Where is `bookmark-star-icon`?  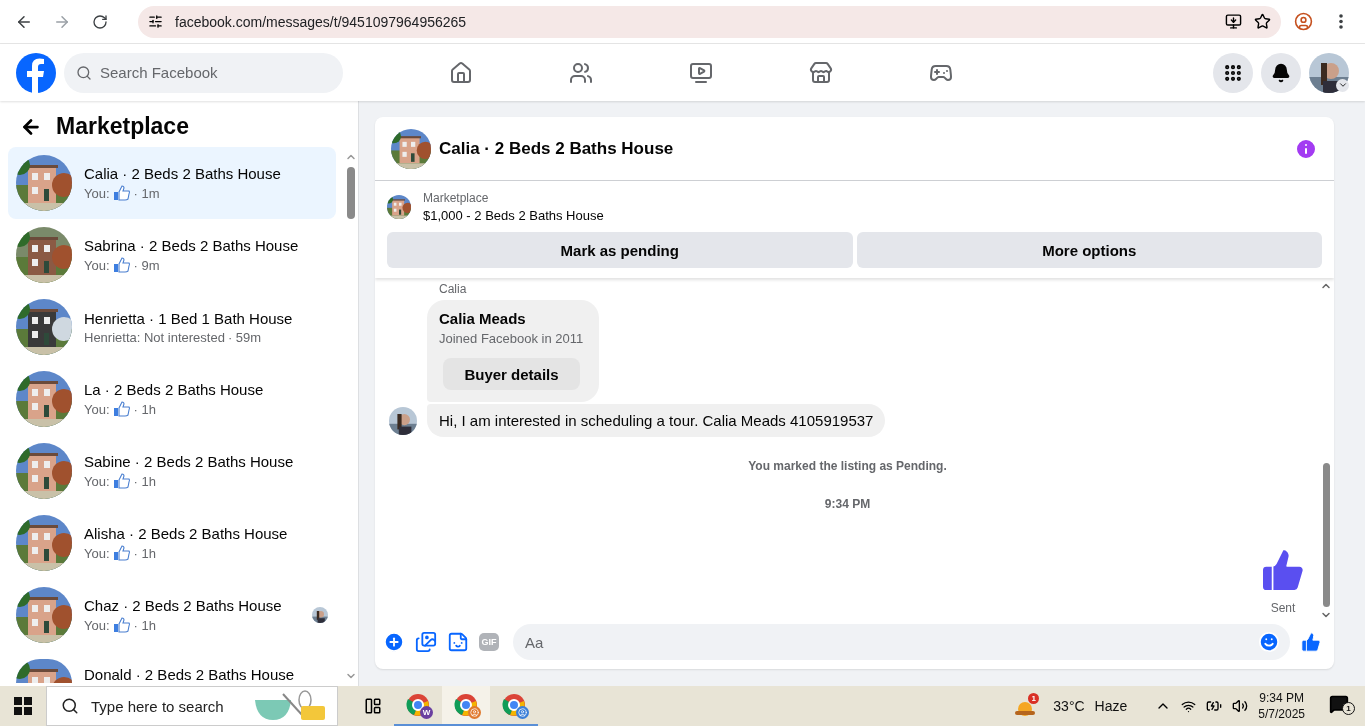 bookmark-star-icon is located at coordinates (1262, 21).